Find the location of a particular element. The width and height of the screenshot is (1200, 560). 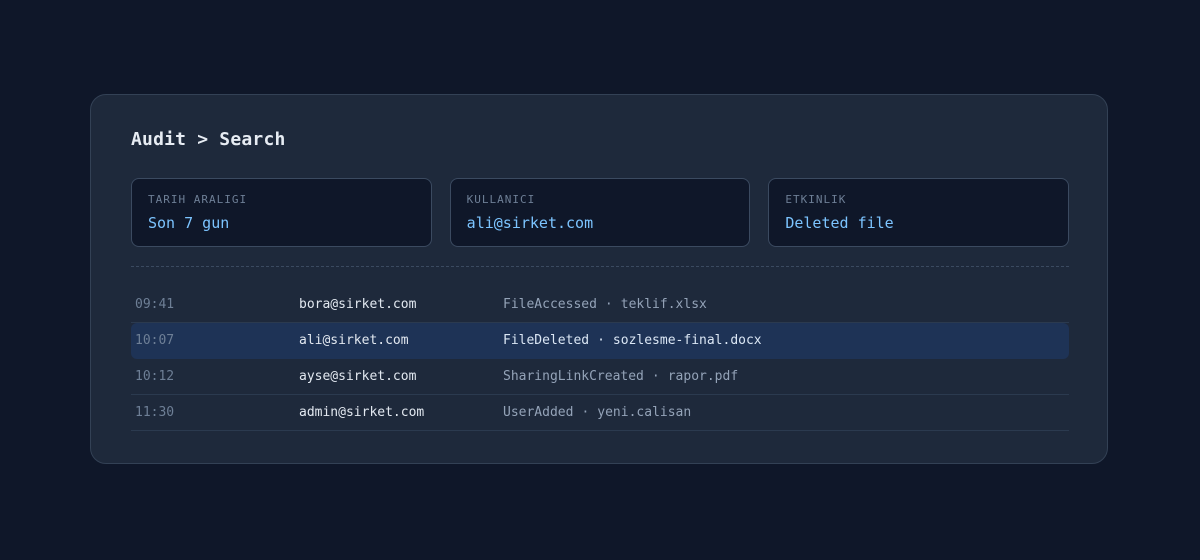

row-time: 11:30 is located at coordinates (155, 412).